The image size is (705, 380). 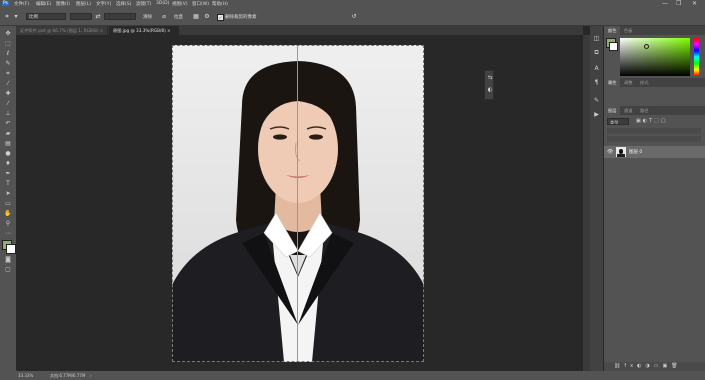 What do you see at coordinates (596, 68) in the screenshot?
I see `character-panel-icon: A` at bounding box center [596, 68].